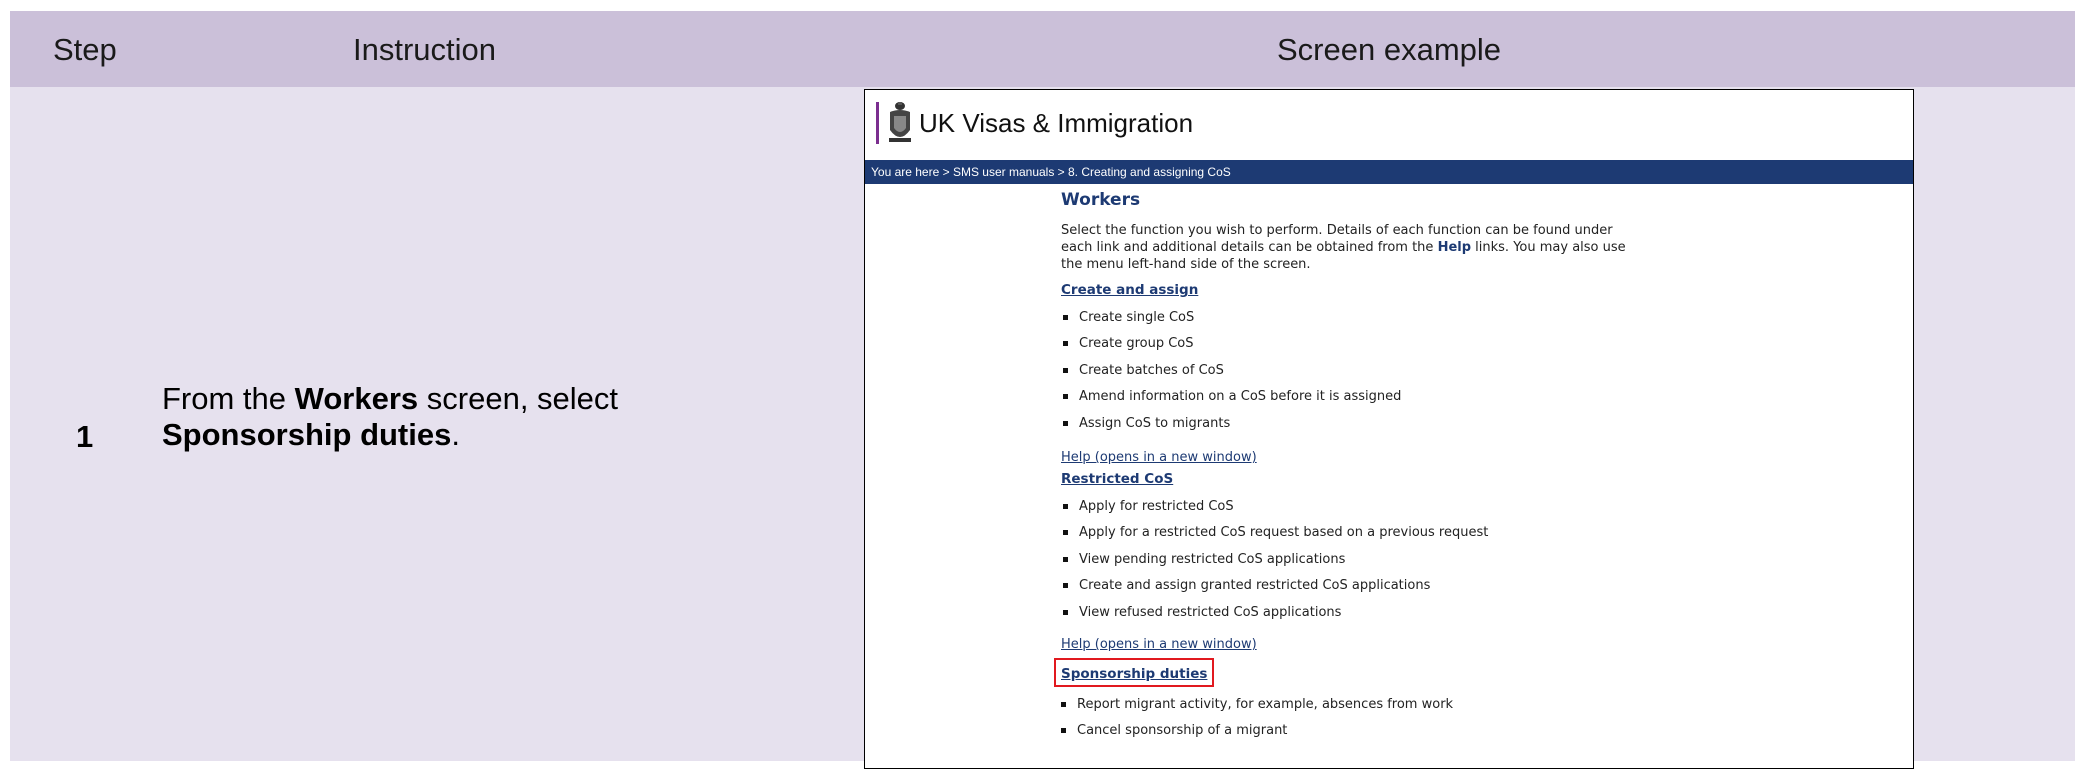 This screenshot has width=2075, height=769. I want to click on highlight-box: Sponsorship duties, so click(1134, 672).